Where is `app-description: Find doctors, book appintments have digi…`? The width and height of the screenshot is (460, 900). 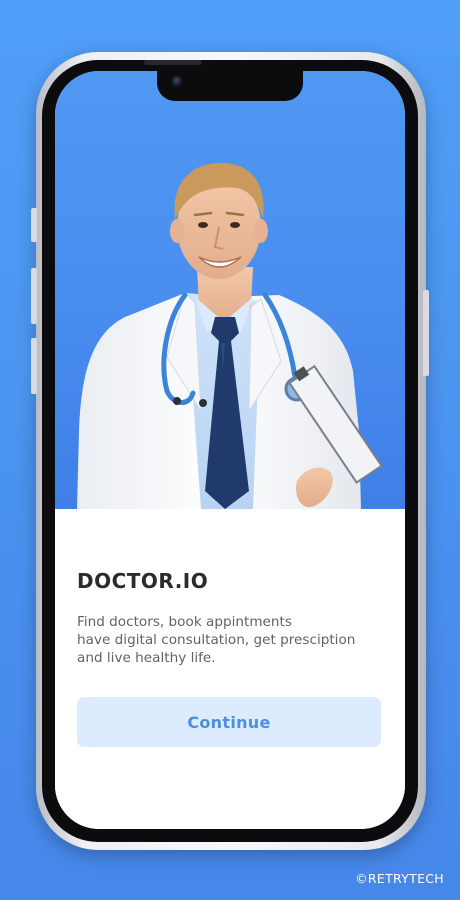 app-description: Find doctors, book appintments have digi… is located at coordinates (216, 640).